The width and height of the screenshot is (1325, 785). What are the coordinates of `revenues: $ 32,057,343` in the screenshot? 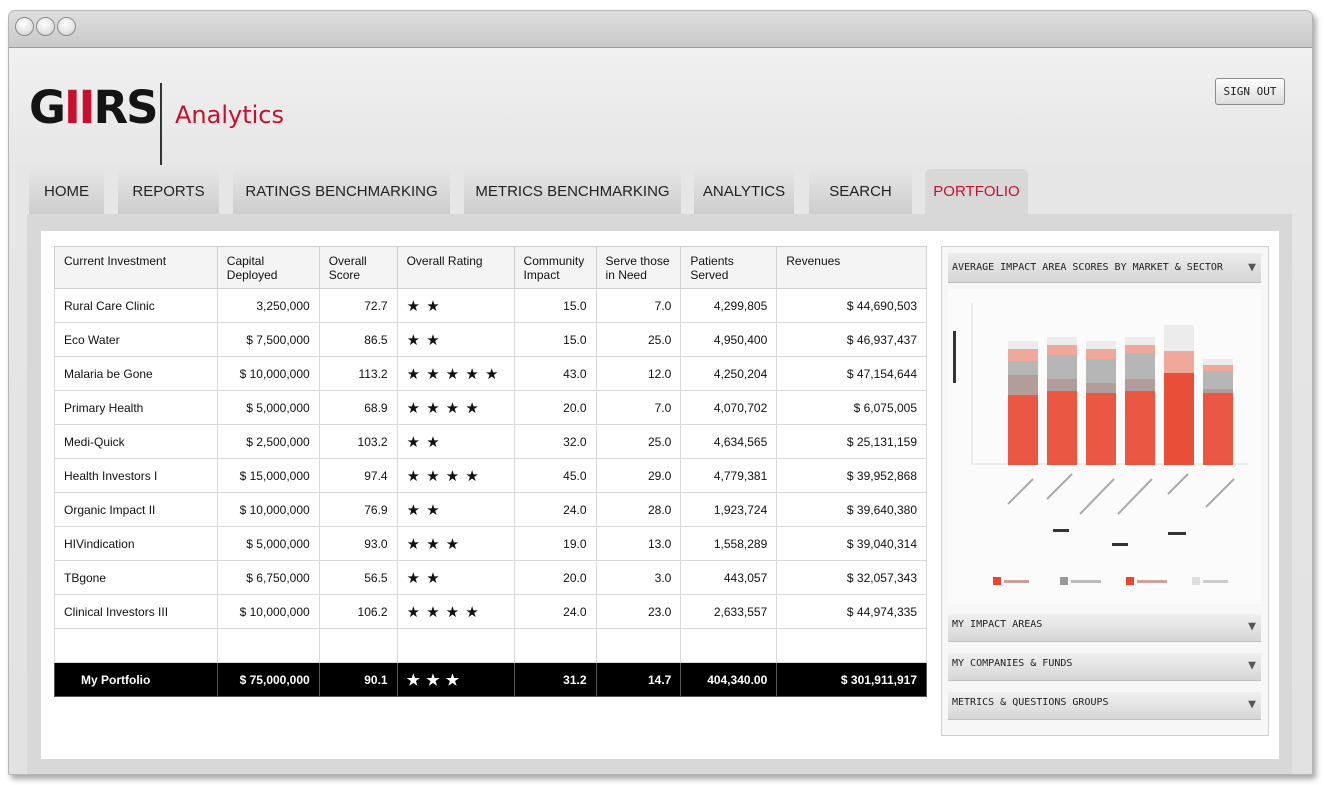 It's located at (851, 577).